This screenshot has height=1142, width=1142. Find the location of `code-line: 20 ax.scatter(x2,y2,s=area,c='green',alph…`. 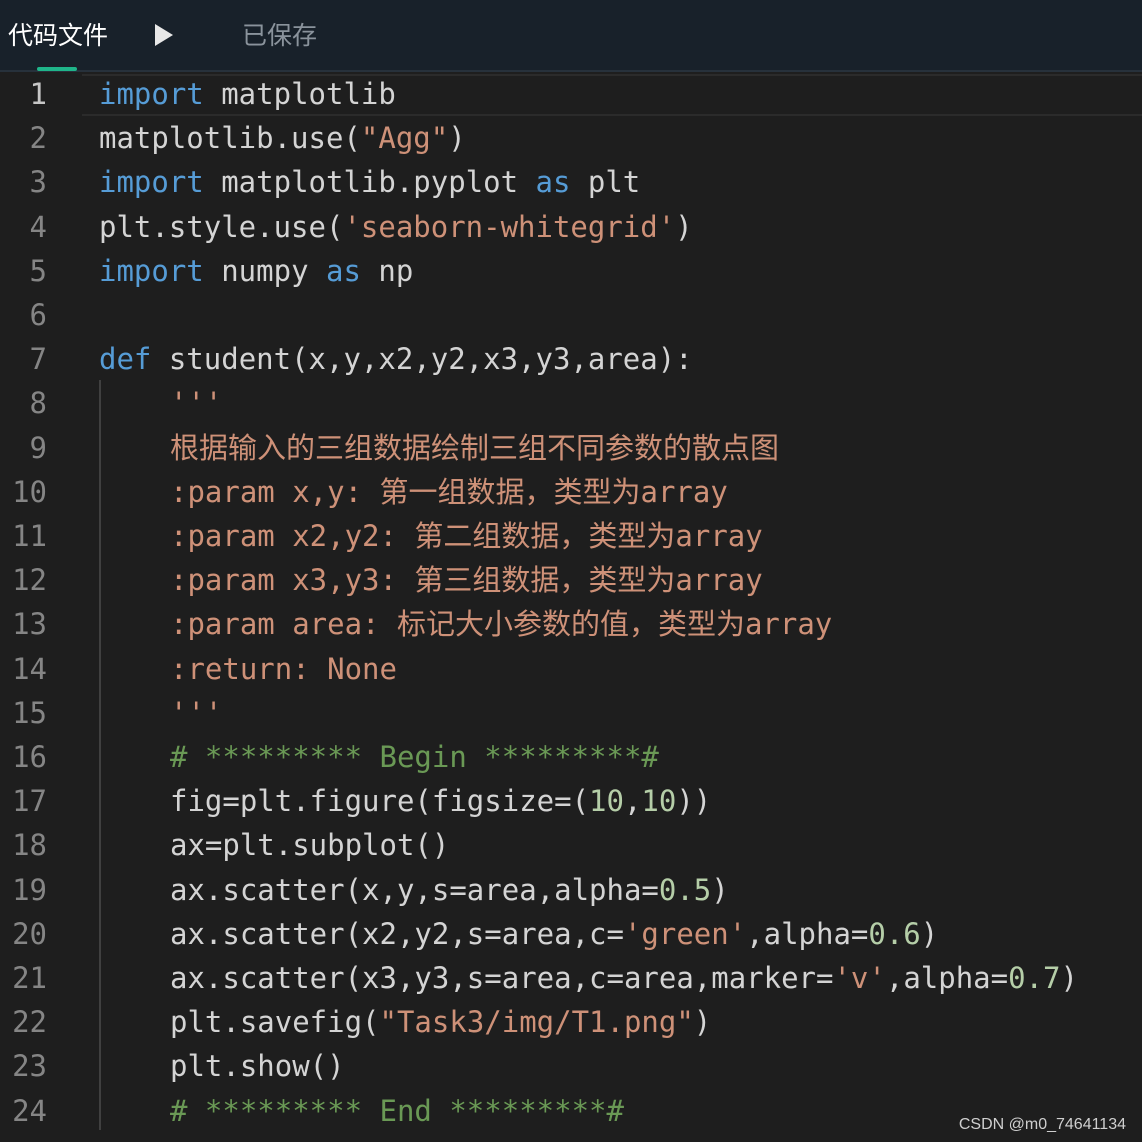

code-line: 20 ax.scatter(x2,y2,s=area,c='green',alph… is located at coordinates (571, 934).